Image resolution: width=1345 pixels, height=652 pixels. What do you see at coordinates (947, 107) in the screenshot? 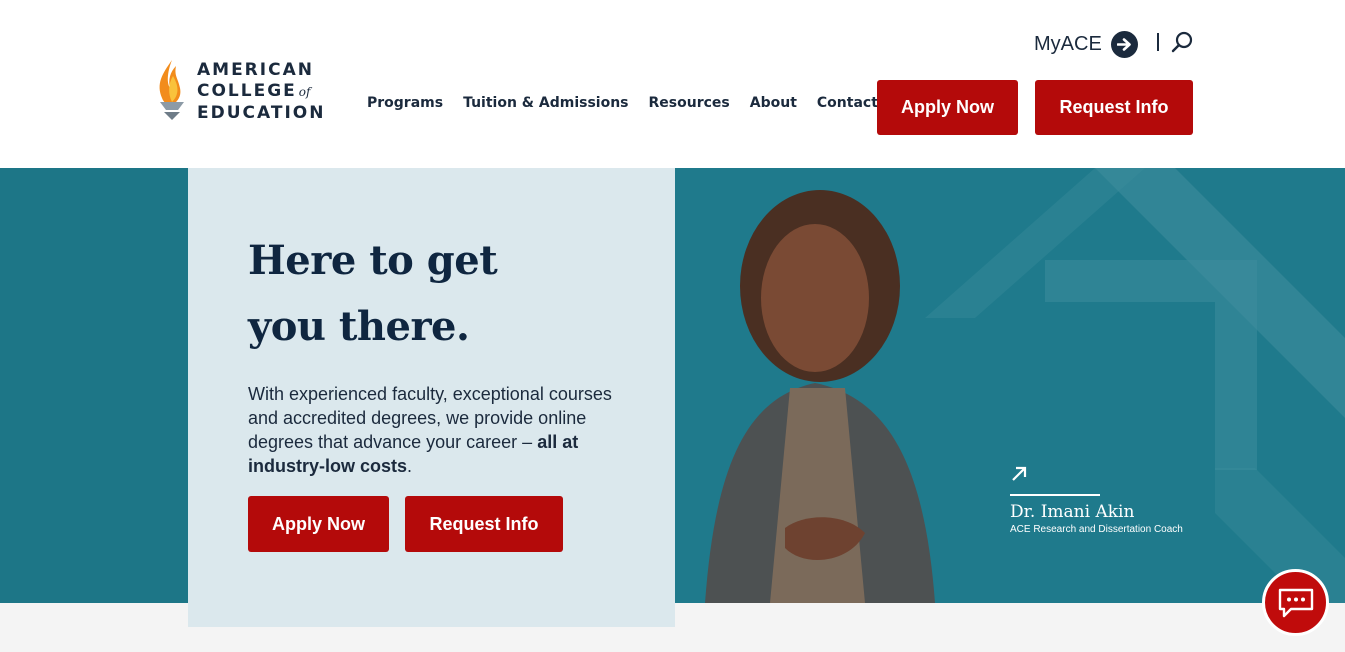
I see `header-apply-now-button: Apply Now` at bounding box center [947, 107].